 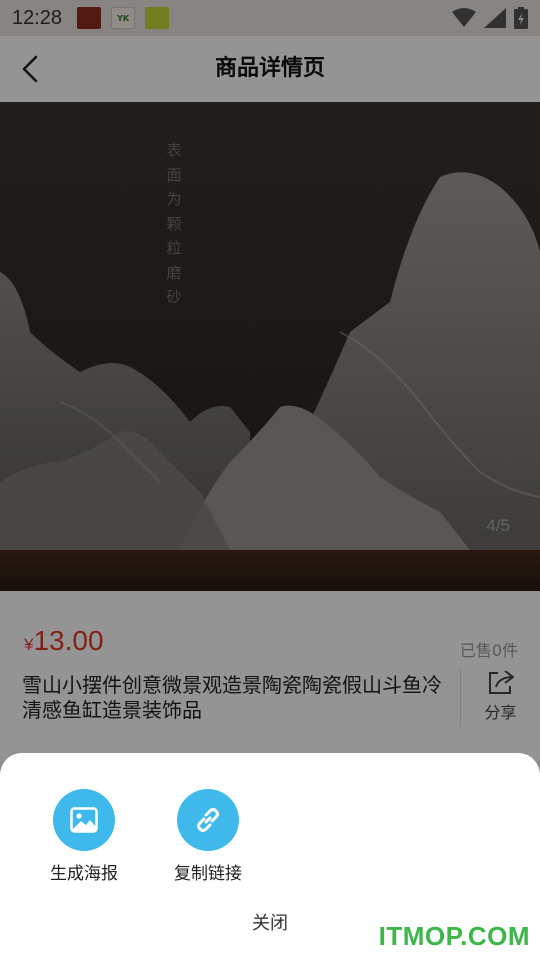 I want to click on close-button: 关闭, so click(x=270, y=924).